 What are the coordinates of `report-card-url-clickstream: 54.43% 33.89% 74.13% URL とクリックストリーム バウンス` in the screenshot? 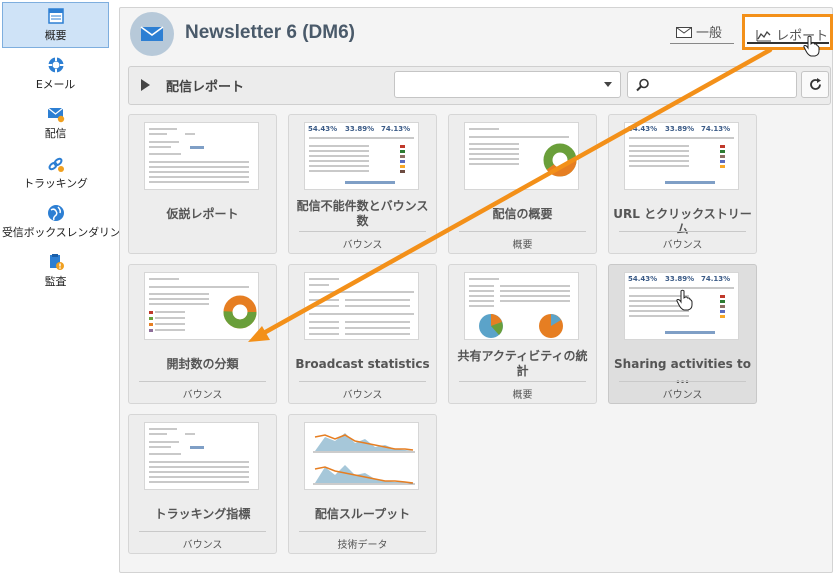 It's located at (682, 184).